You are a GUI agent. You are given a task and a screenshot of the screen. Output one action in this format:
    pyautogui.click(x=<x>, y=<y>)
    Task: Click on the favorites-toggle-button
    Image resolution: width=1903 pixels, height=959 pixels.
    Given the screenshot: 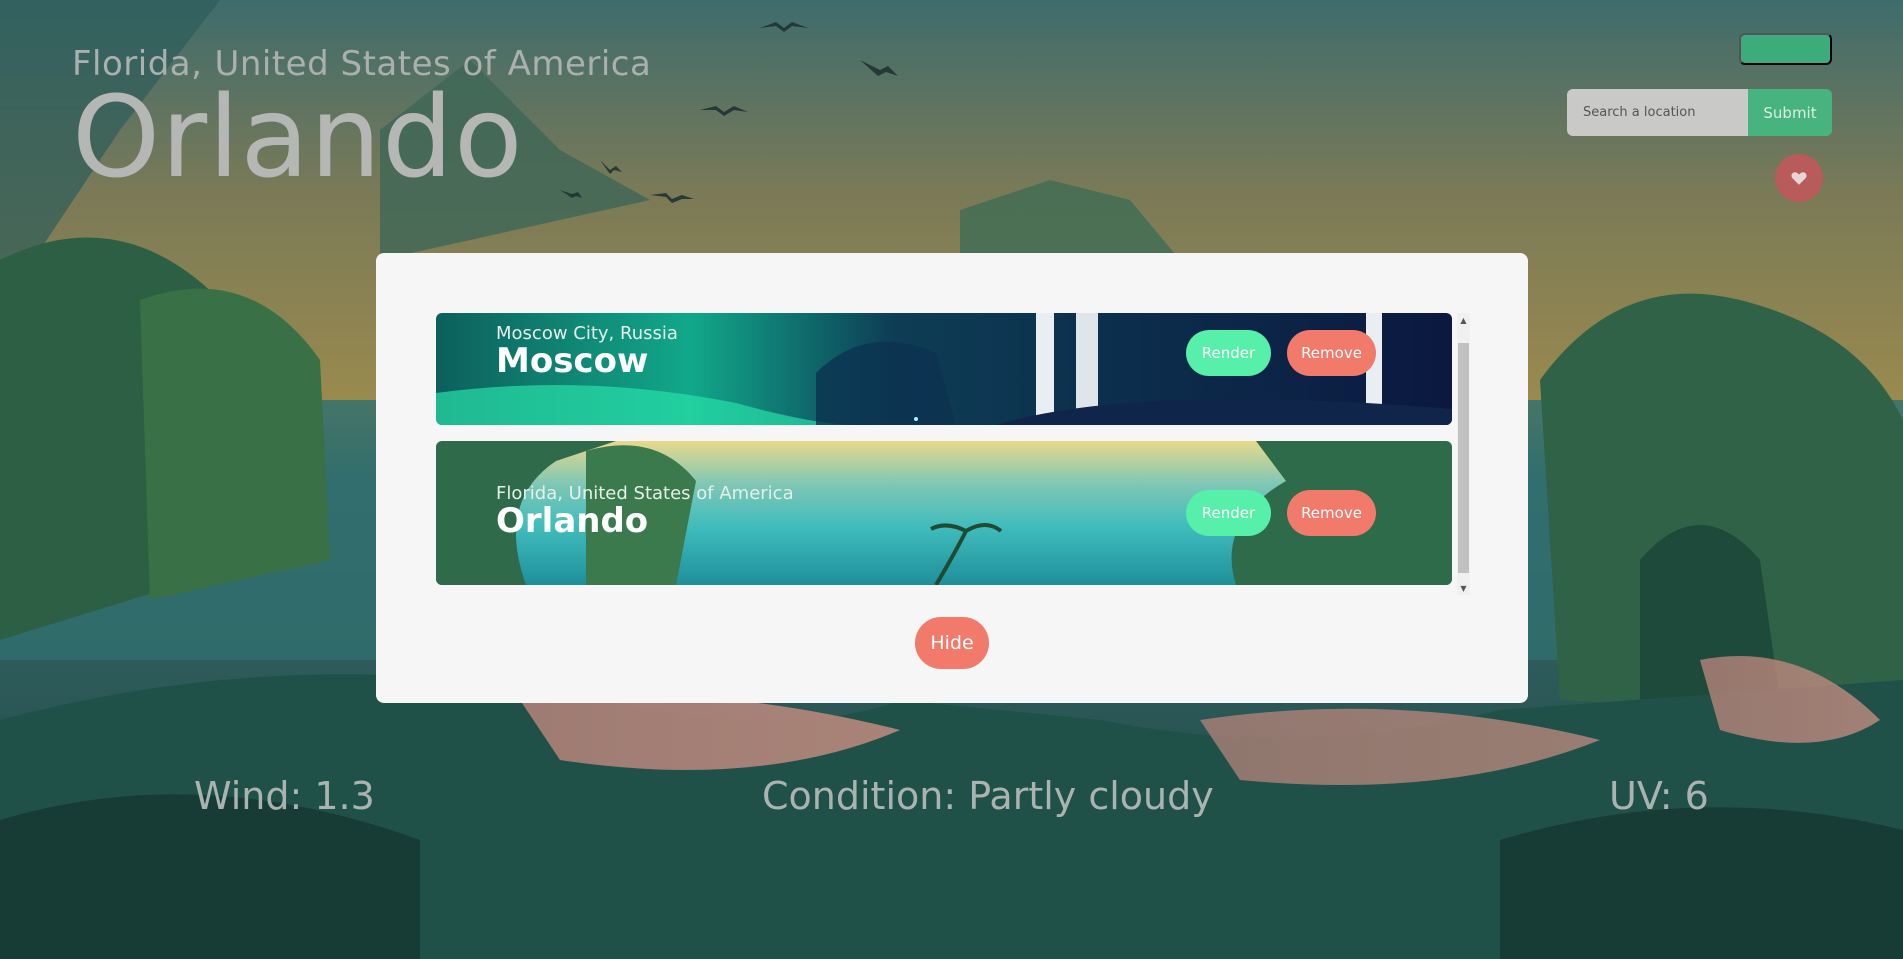 What is the action you would take?
    pyautogui.click(x=1799, y=178)
    